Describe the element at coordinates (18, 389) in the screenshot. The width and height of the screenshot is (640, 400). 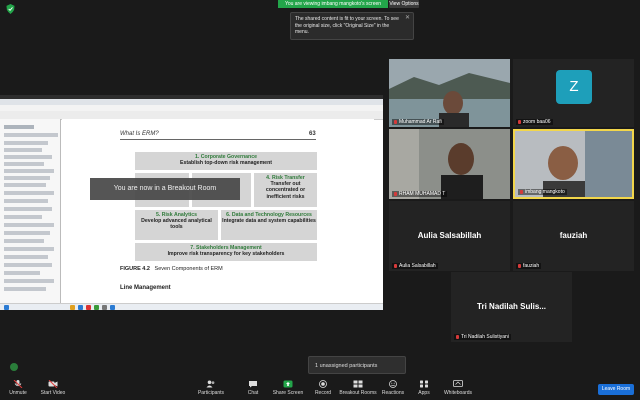
I see `unmute-button: Unmute` at that location.